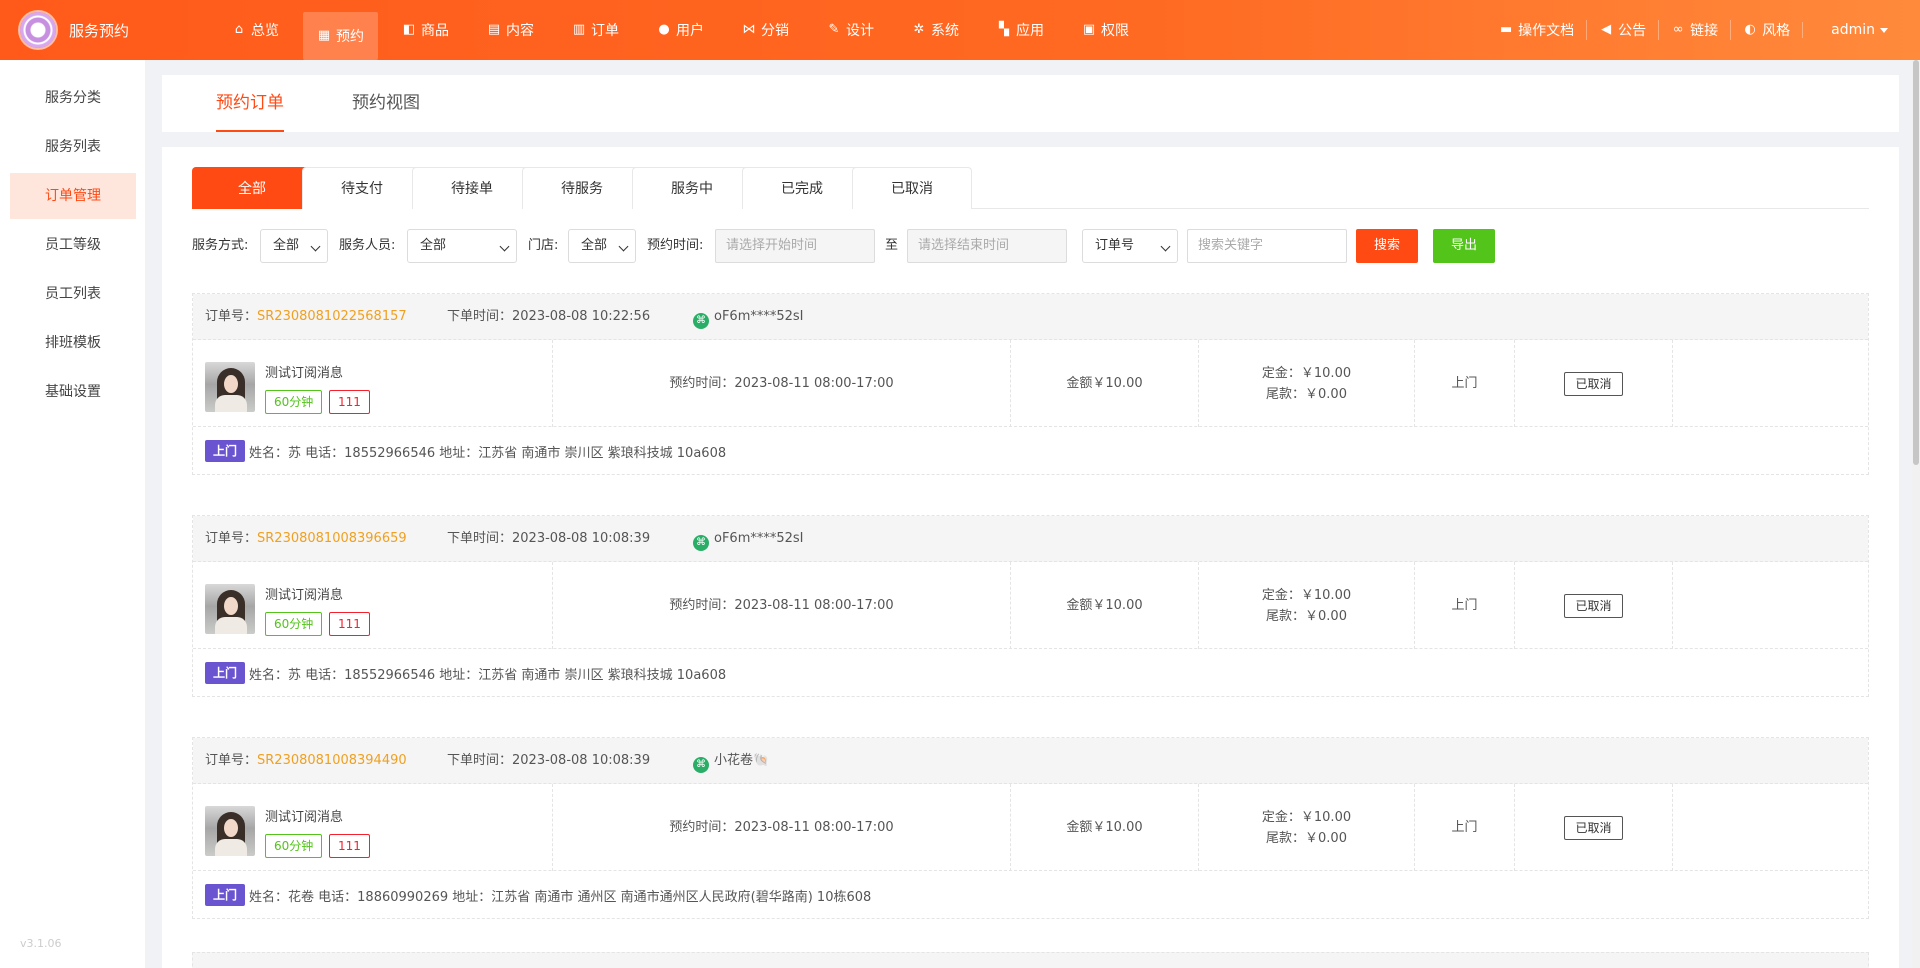 Image resolution: width=1920 pixels, height=968 pixels. I want to click on admin-name: admin, so click(1853, 30).